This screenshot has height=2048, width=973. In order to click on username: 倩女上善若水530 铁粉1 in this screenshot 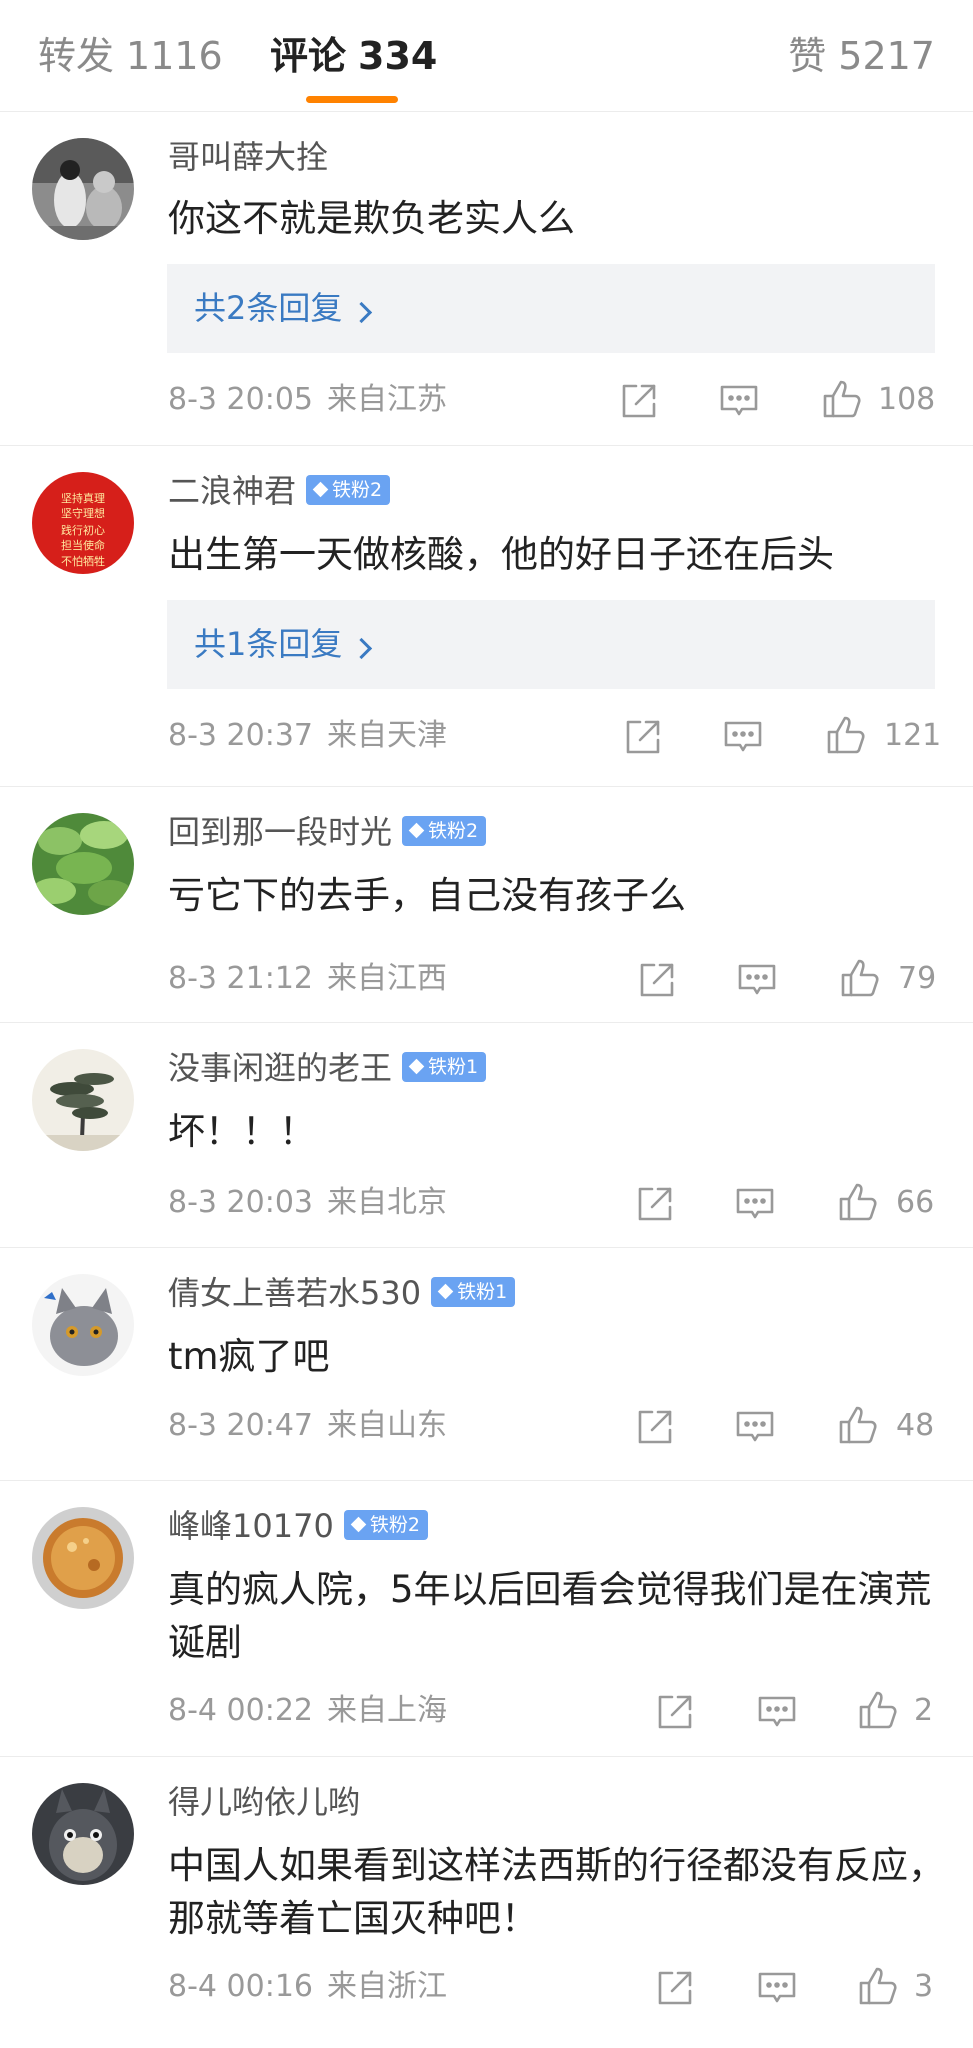, I will do `click(342, 1293)`.